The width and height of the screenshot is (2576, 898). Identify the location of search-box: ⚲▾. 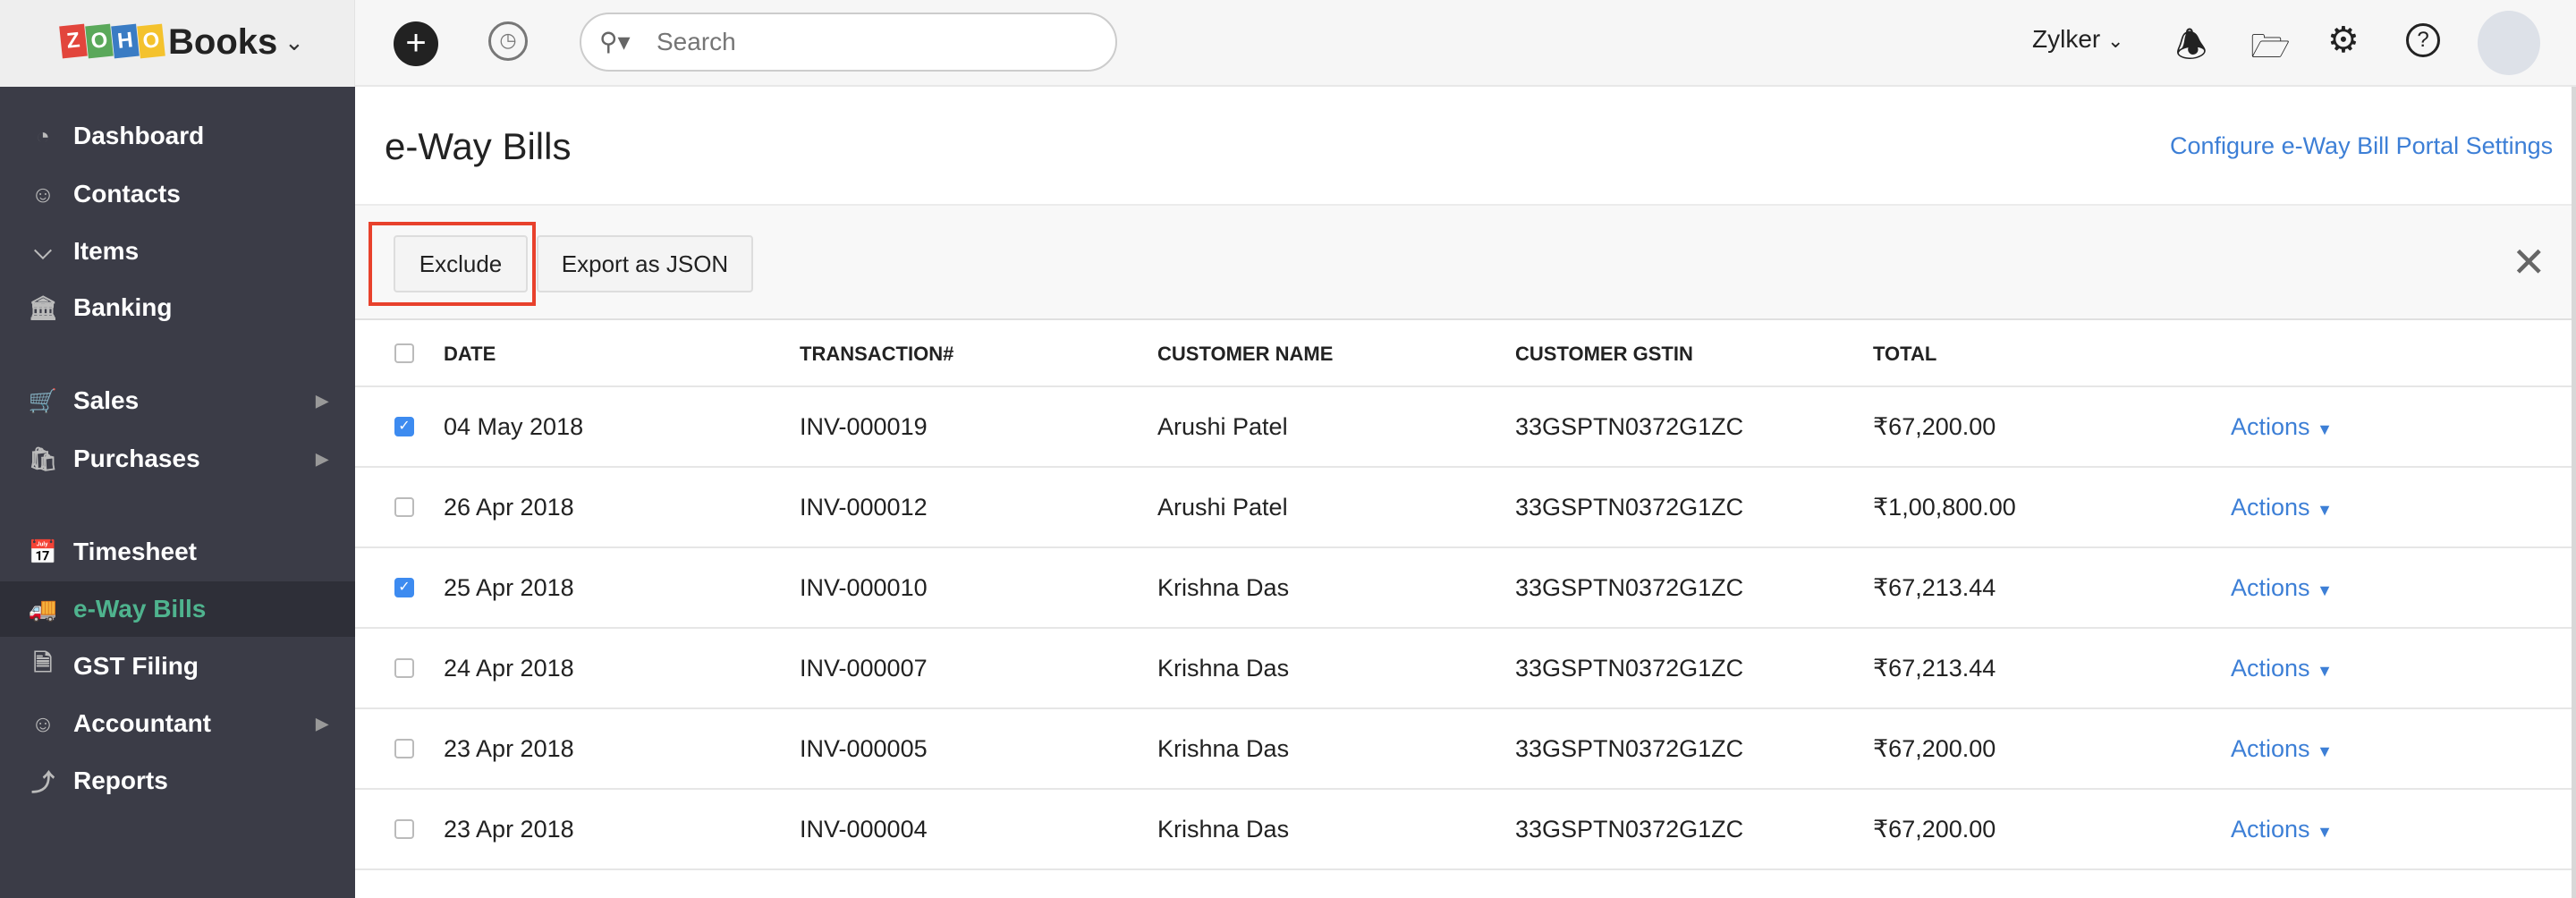
(848, 42).